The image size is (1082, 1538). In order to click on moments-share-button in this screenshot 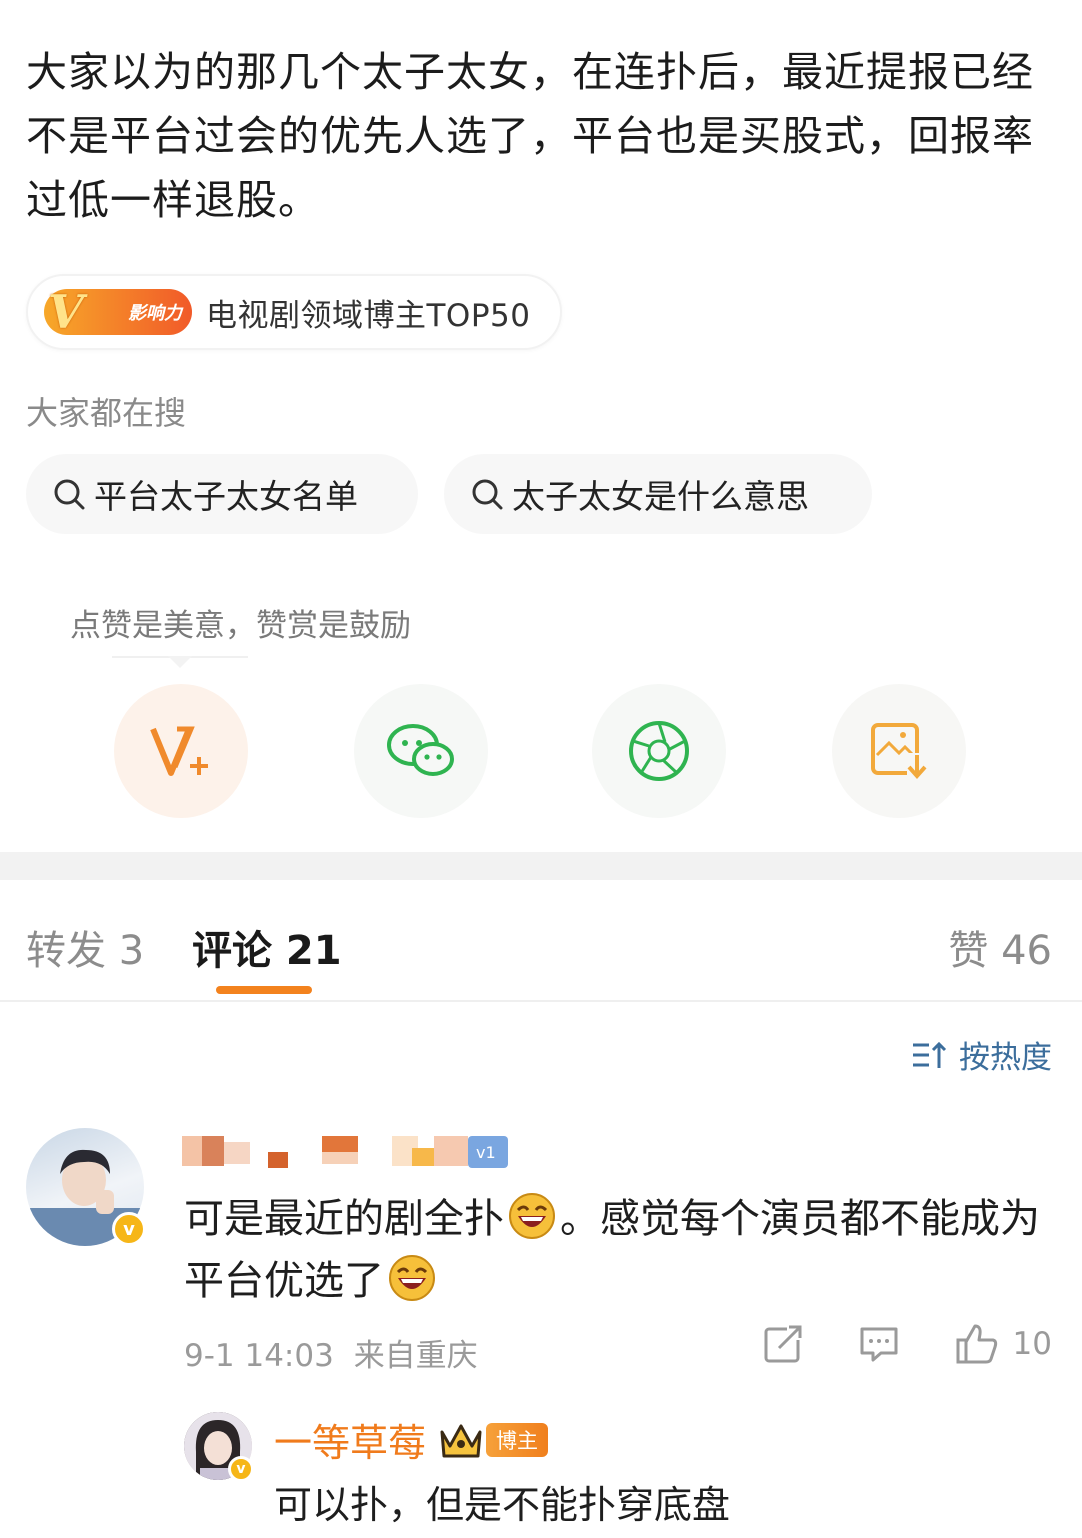, I will do `click(659, 751)`.